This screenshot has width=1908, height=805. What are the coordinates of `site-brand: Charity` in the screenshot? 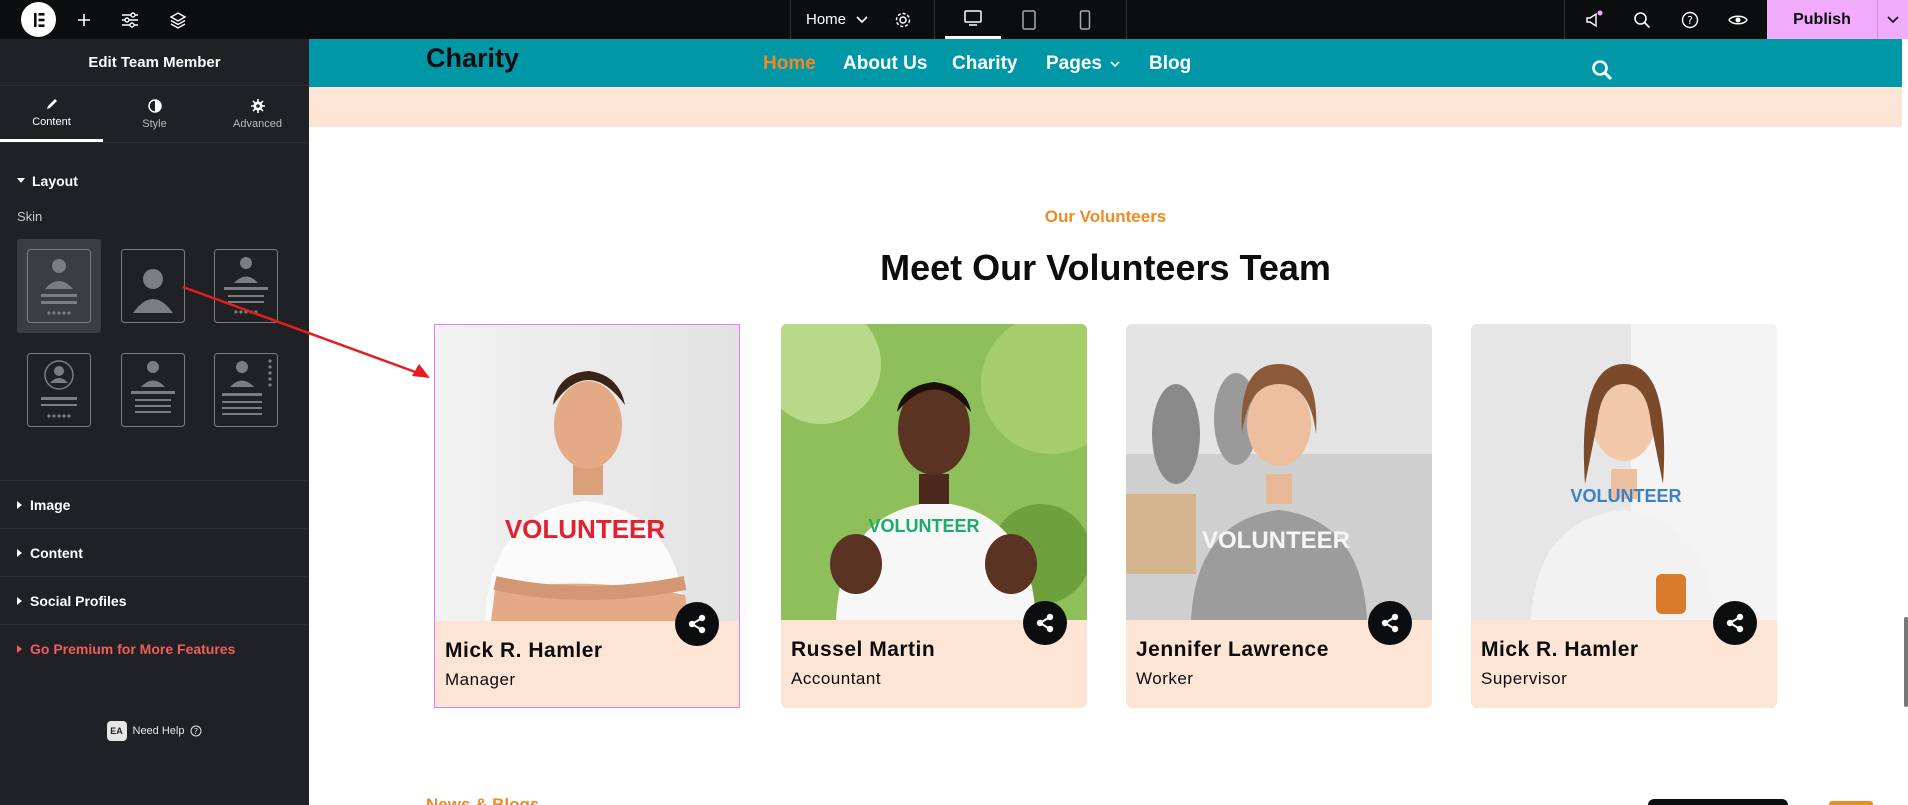 It's located at (472, 58).